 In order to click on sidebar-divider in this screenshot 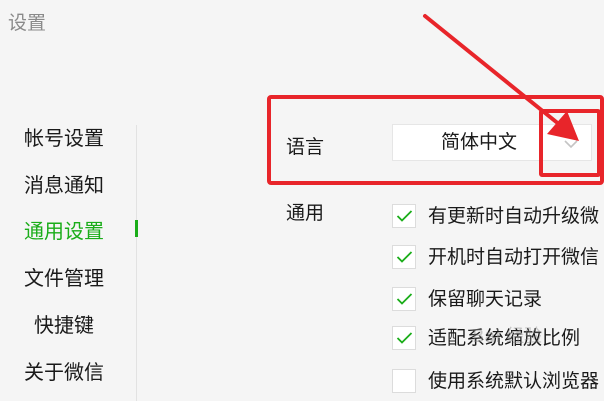, I will do `click(136, 263)`.